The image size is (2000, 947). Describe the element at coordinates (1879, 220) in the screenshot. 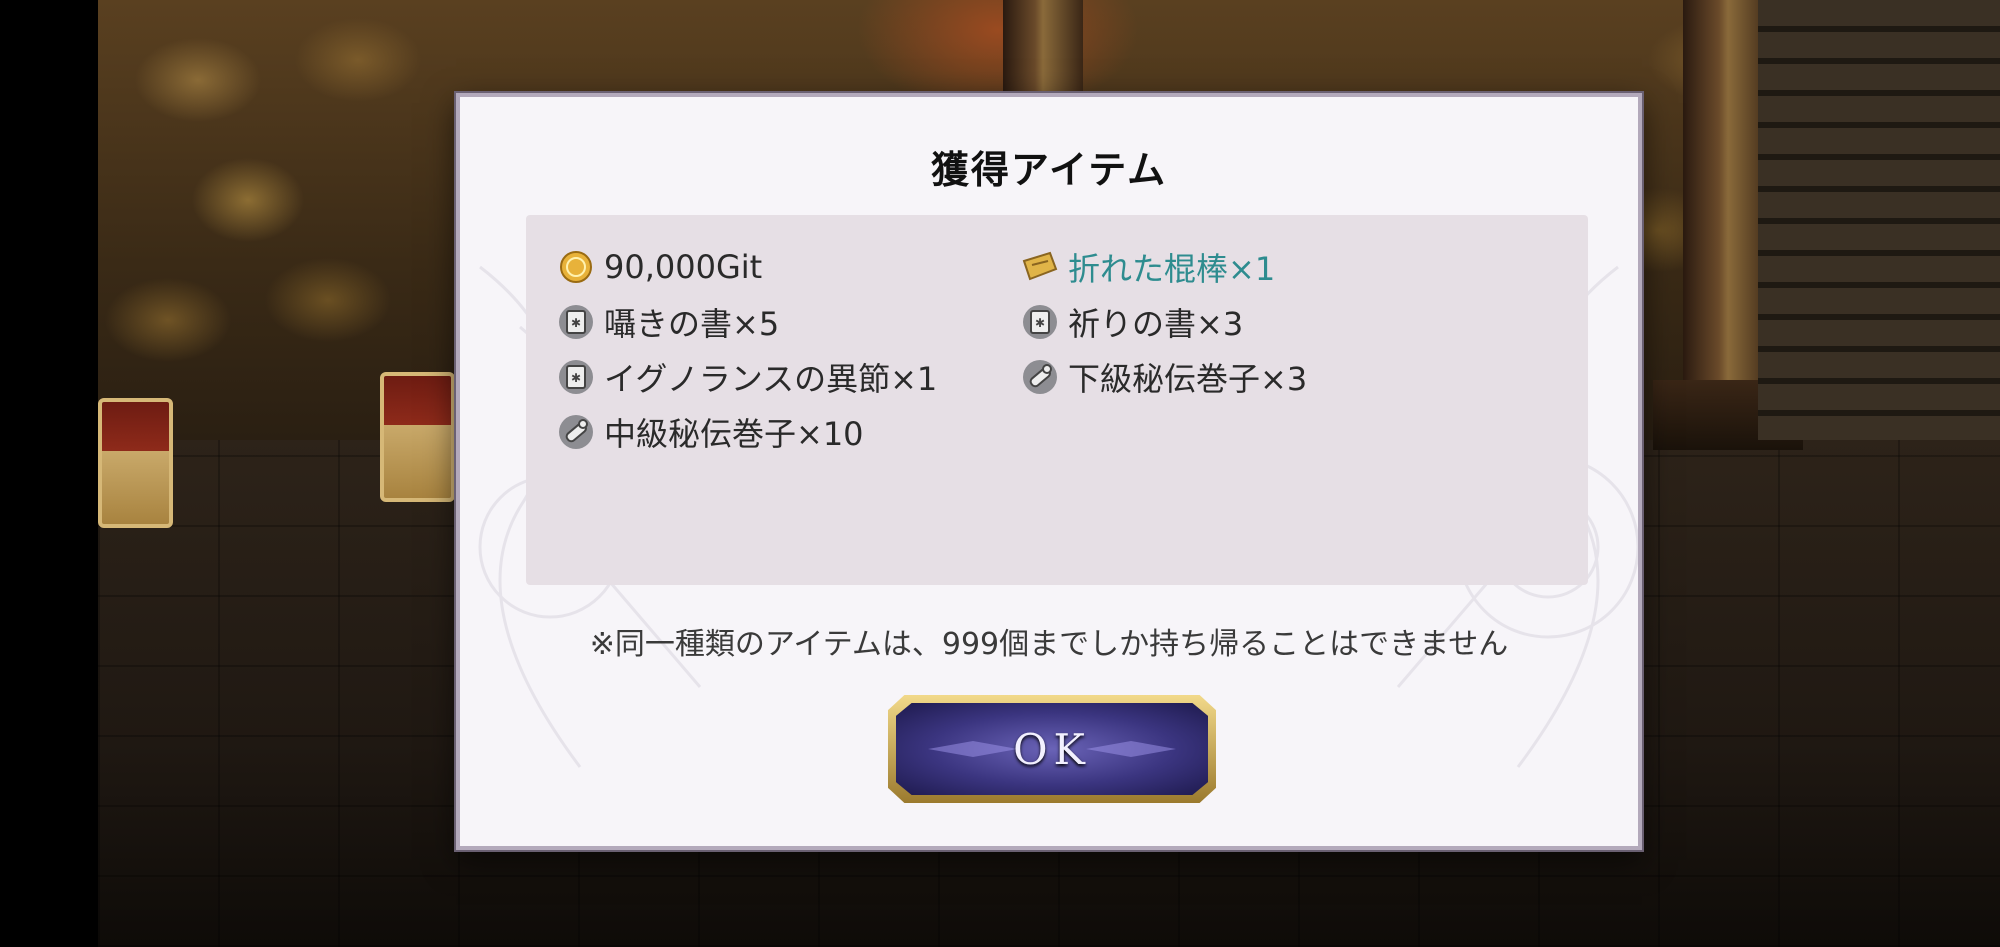

I see `stairs` at that location.